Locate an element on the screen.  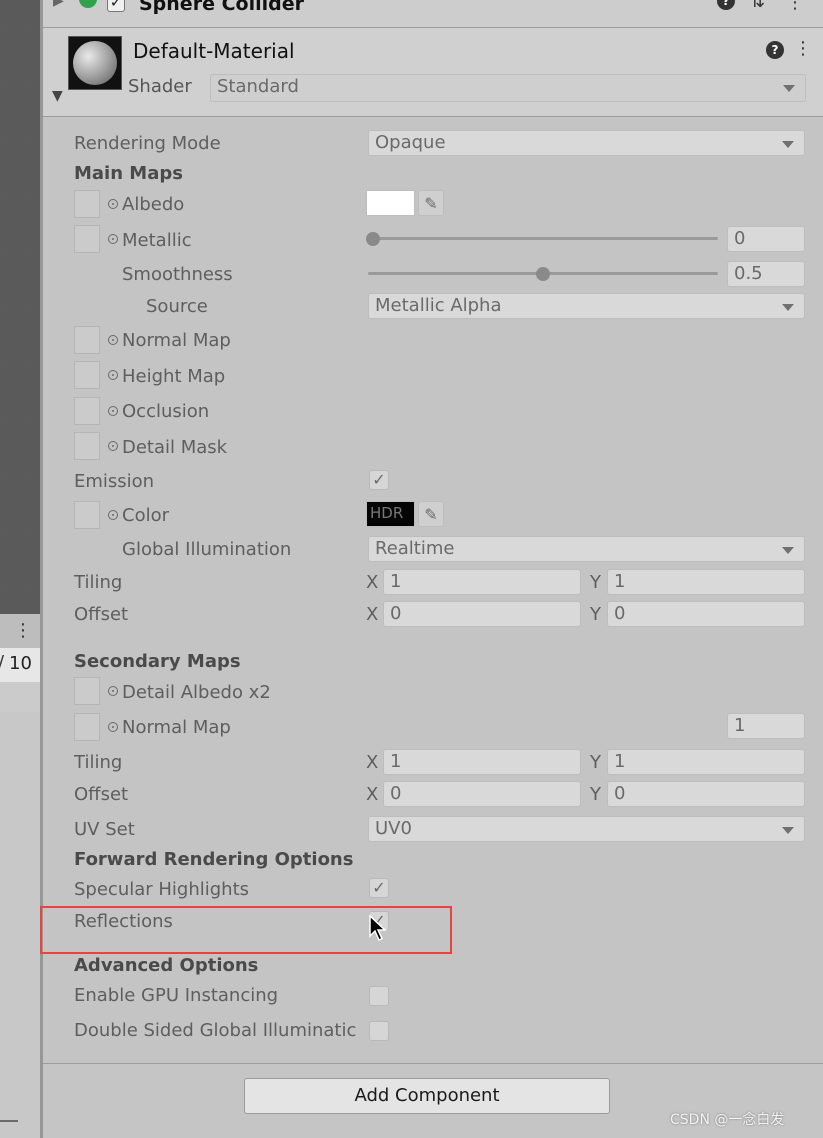
metallic-value: 0 is located at coordinates (740, 238).